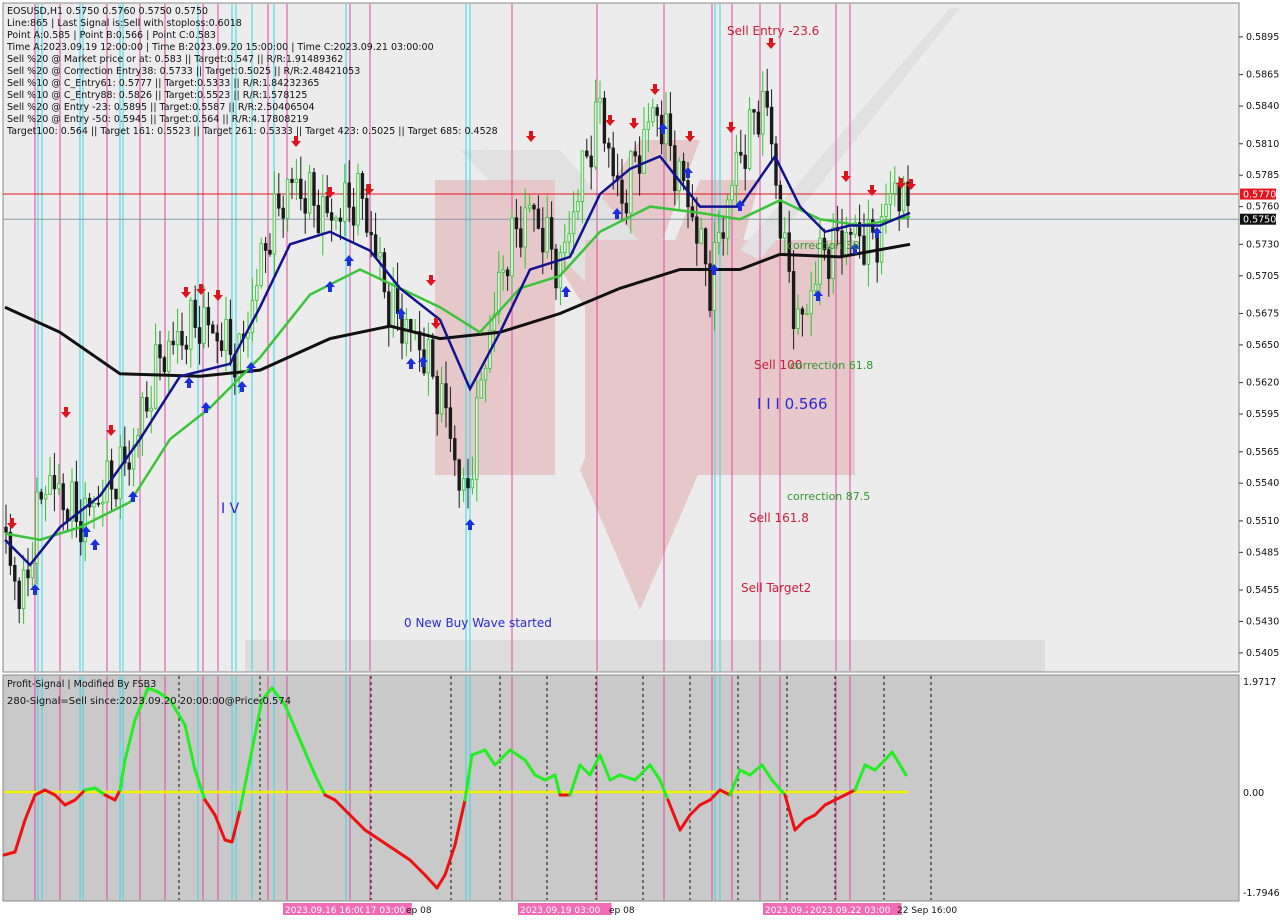 The height and width of the screenshot is (924, 1280). Describe the element at coordinates (385, 911) in the screenshot. I see `time-axis-label: 17 03:00` at that location.